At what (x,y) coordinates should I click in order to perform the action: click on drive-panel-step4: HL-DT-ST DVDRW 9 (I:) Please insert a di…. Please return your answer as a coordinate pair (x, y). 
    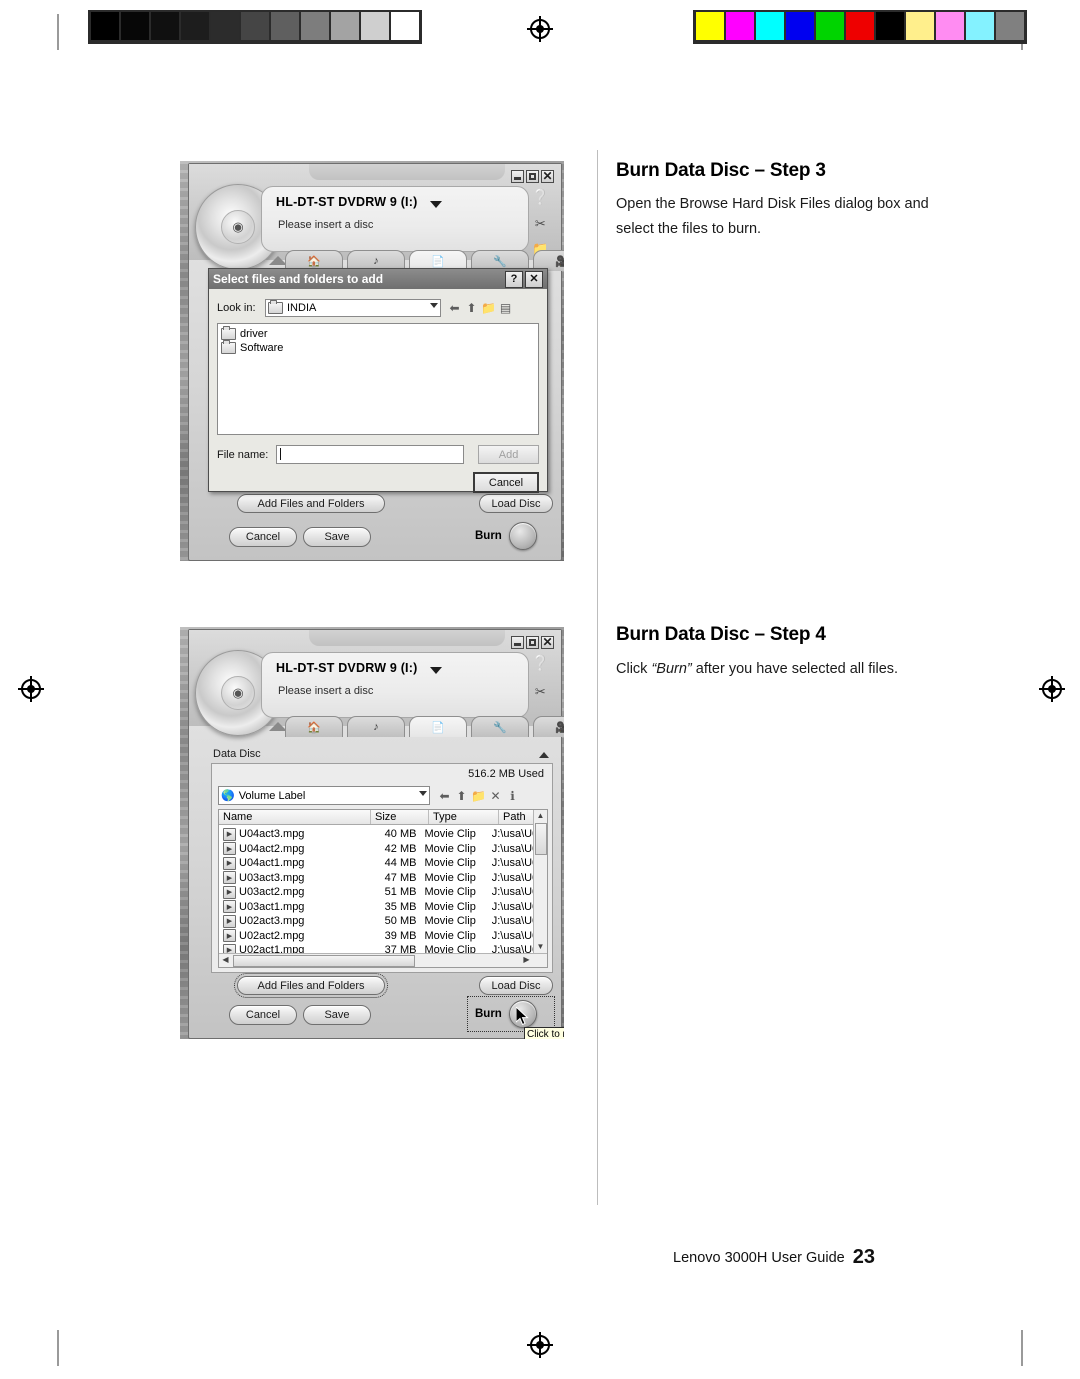
    Looking at the image, I should click on (395, 685).